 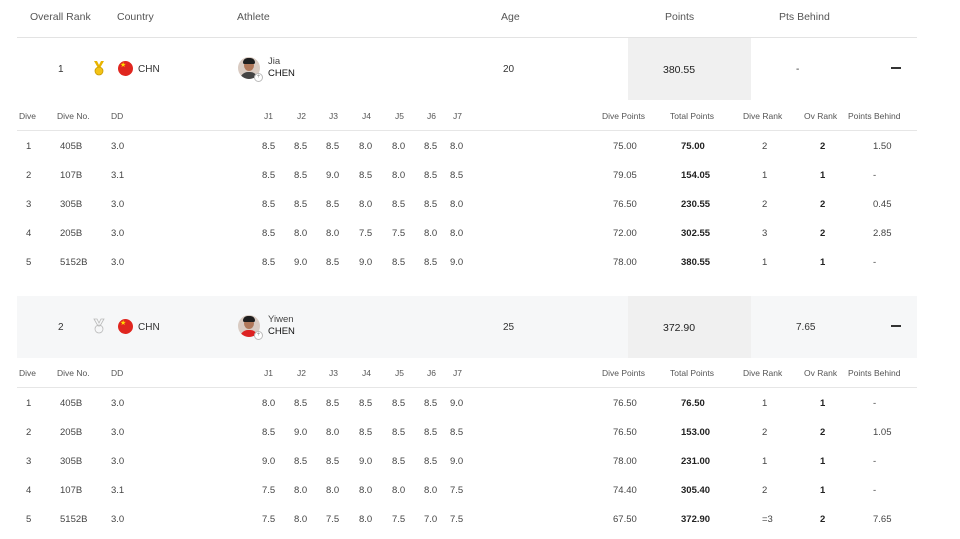 What do you see at coordinates (301, 432) in the screenshot?
I see `j2-cell: 9.0` at bounding box center [301, 432].